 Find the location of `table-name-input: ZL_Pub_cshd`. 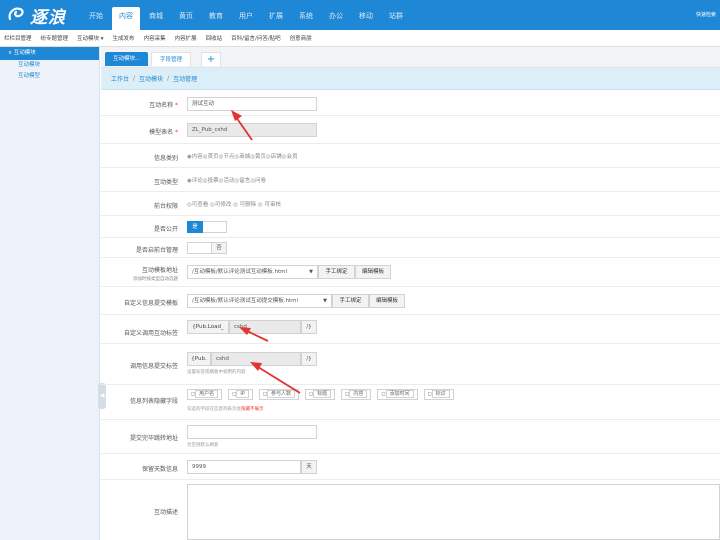

table-name-input: ZL_Pub_cshd is located at coordinates (252, 130).